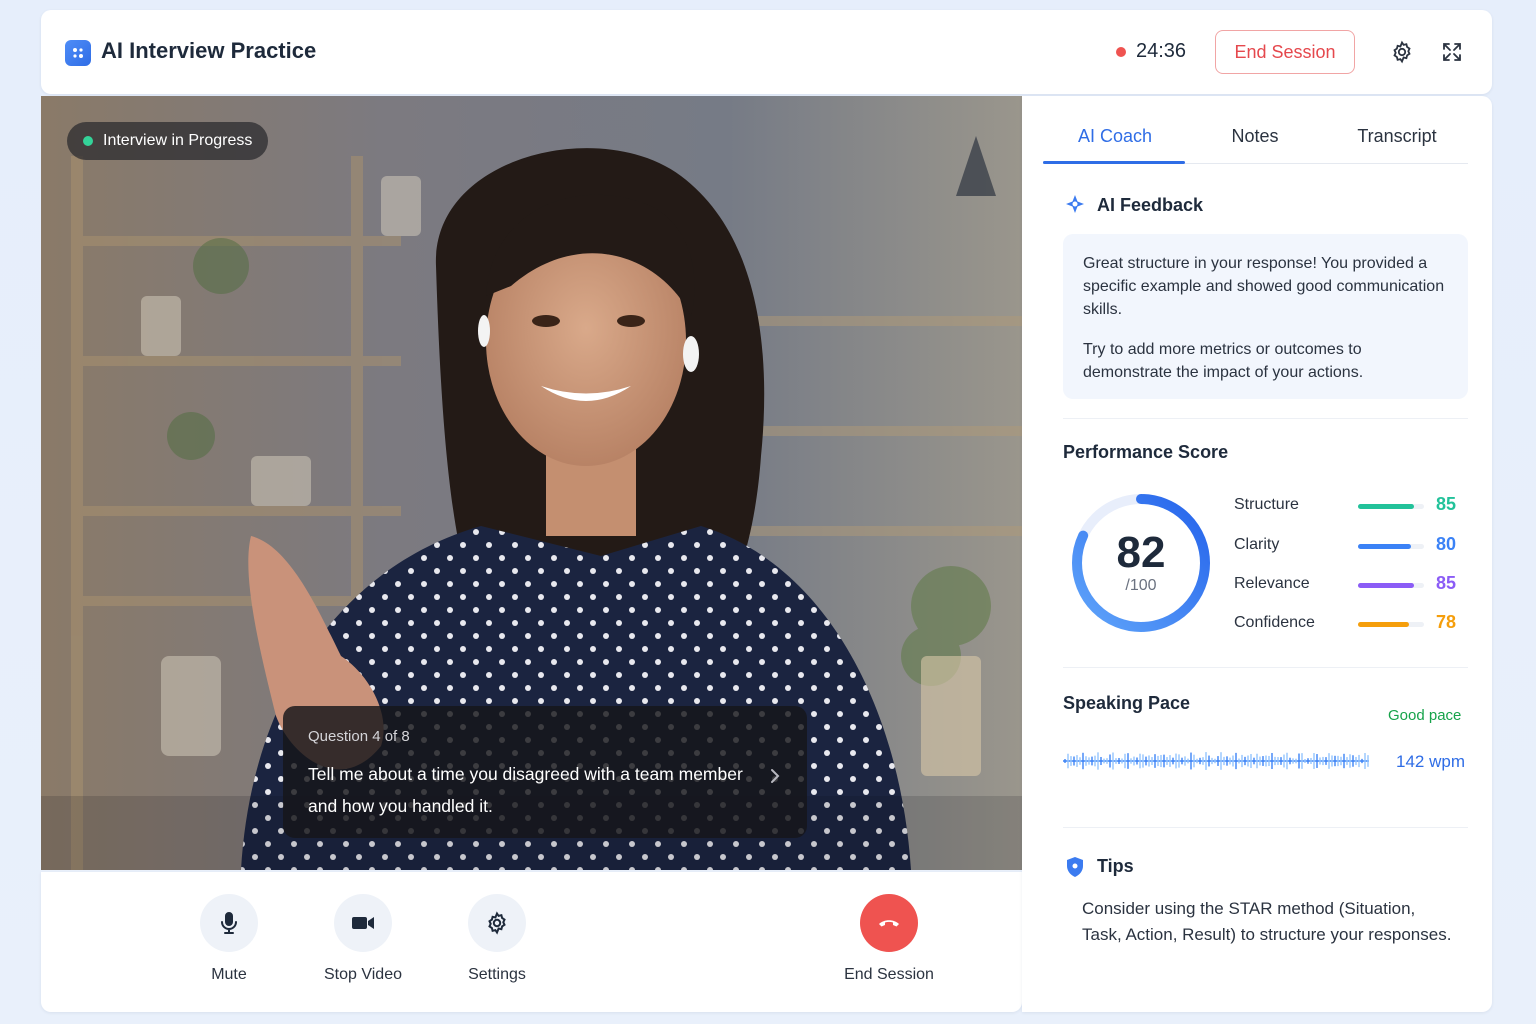 This screenshot has width=1536, height=1024. What do you see at coordinates (1146, 452) in the screenshot?
I see `performance-score-title: Performance Score` at bounding box center [1146, 452].